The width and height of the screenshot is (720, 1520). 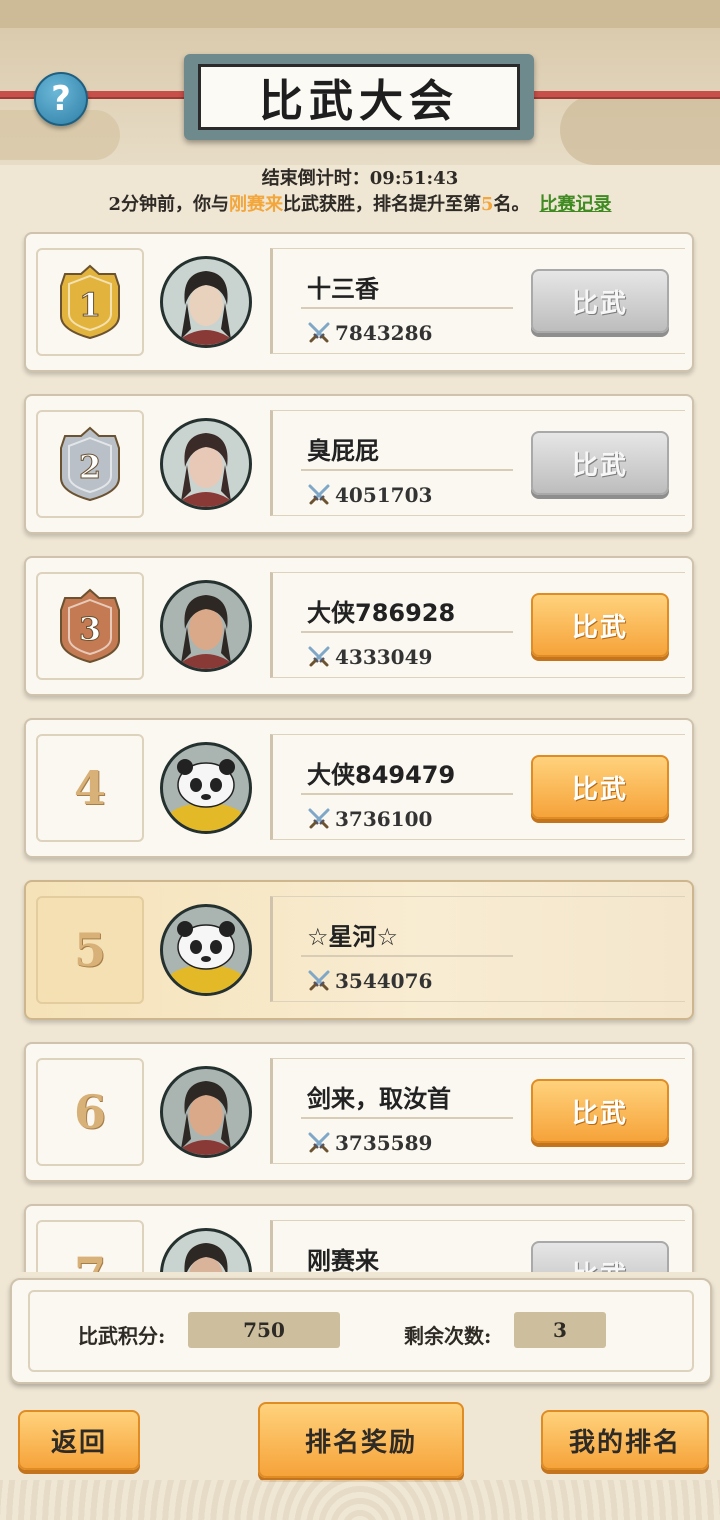 What do you see at coordinates (625, 1440) in the screenshot?
I see `my-rank-button: 我的排名` at bounding box center [625, 1440].